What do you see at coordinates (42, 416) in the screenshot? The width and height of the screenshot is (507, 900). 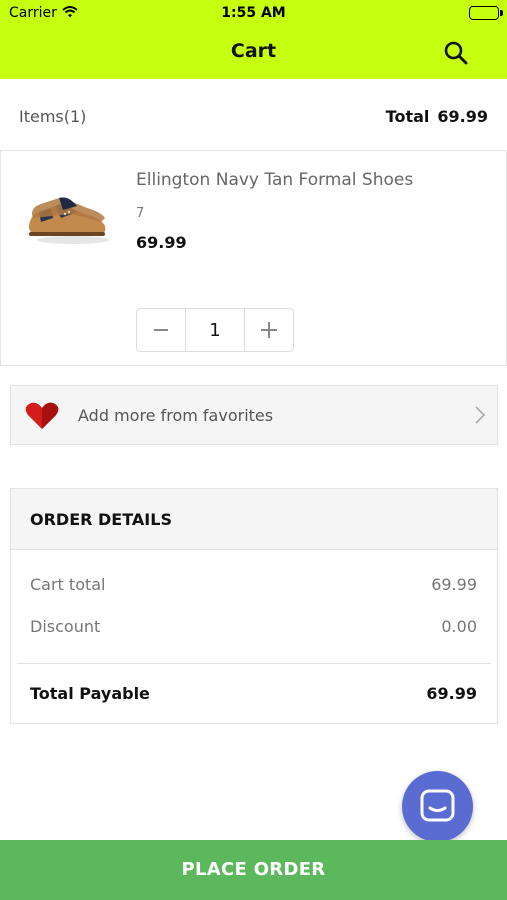 I see `heart-icon` at bounding box center [42, 416].